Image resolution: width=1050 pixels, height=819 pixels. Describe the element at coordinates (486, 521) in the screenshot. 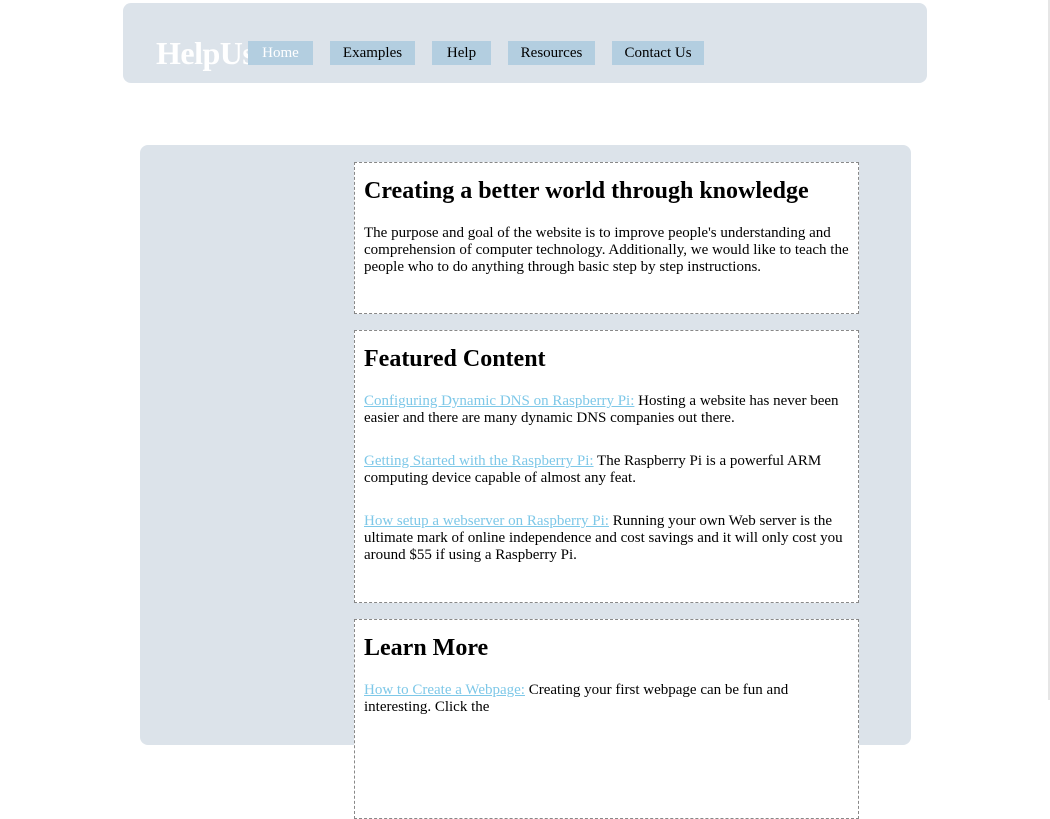

I see `featured-link-webserver: How setup a webserver on Raspberry Pi:` at that location.